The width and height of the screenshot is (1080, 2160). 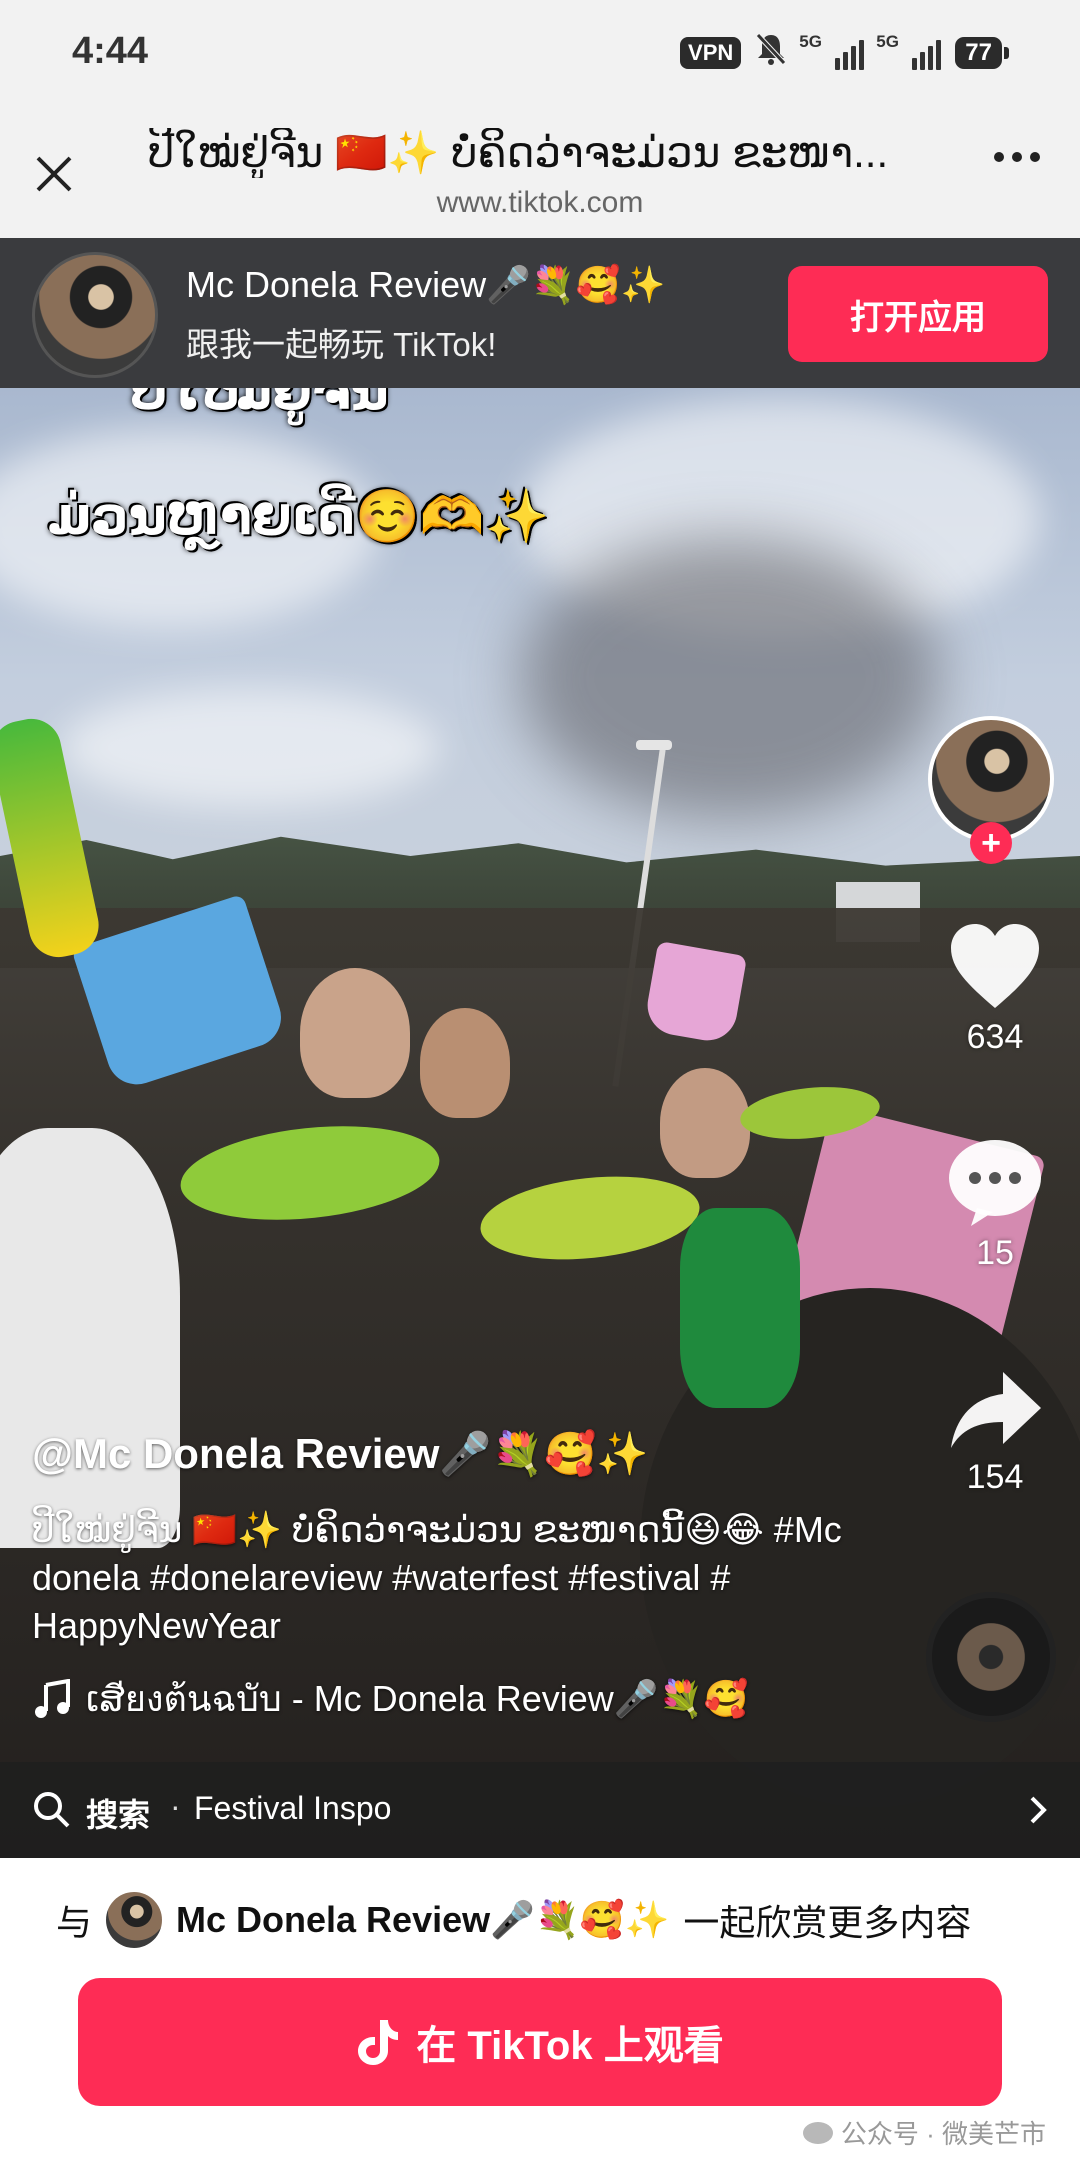 I want to click on video-cloud, so click(x=250, y=748).